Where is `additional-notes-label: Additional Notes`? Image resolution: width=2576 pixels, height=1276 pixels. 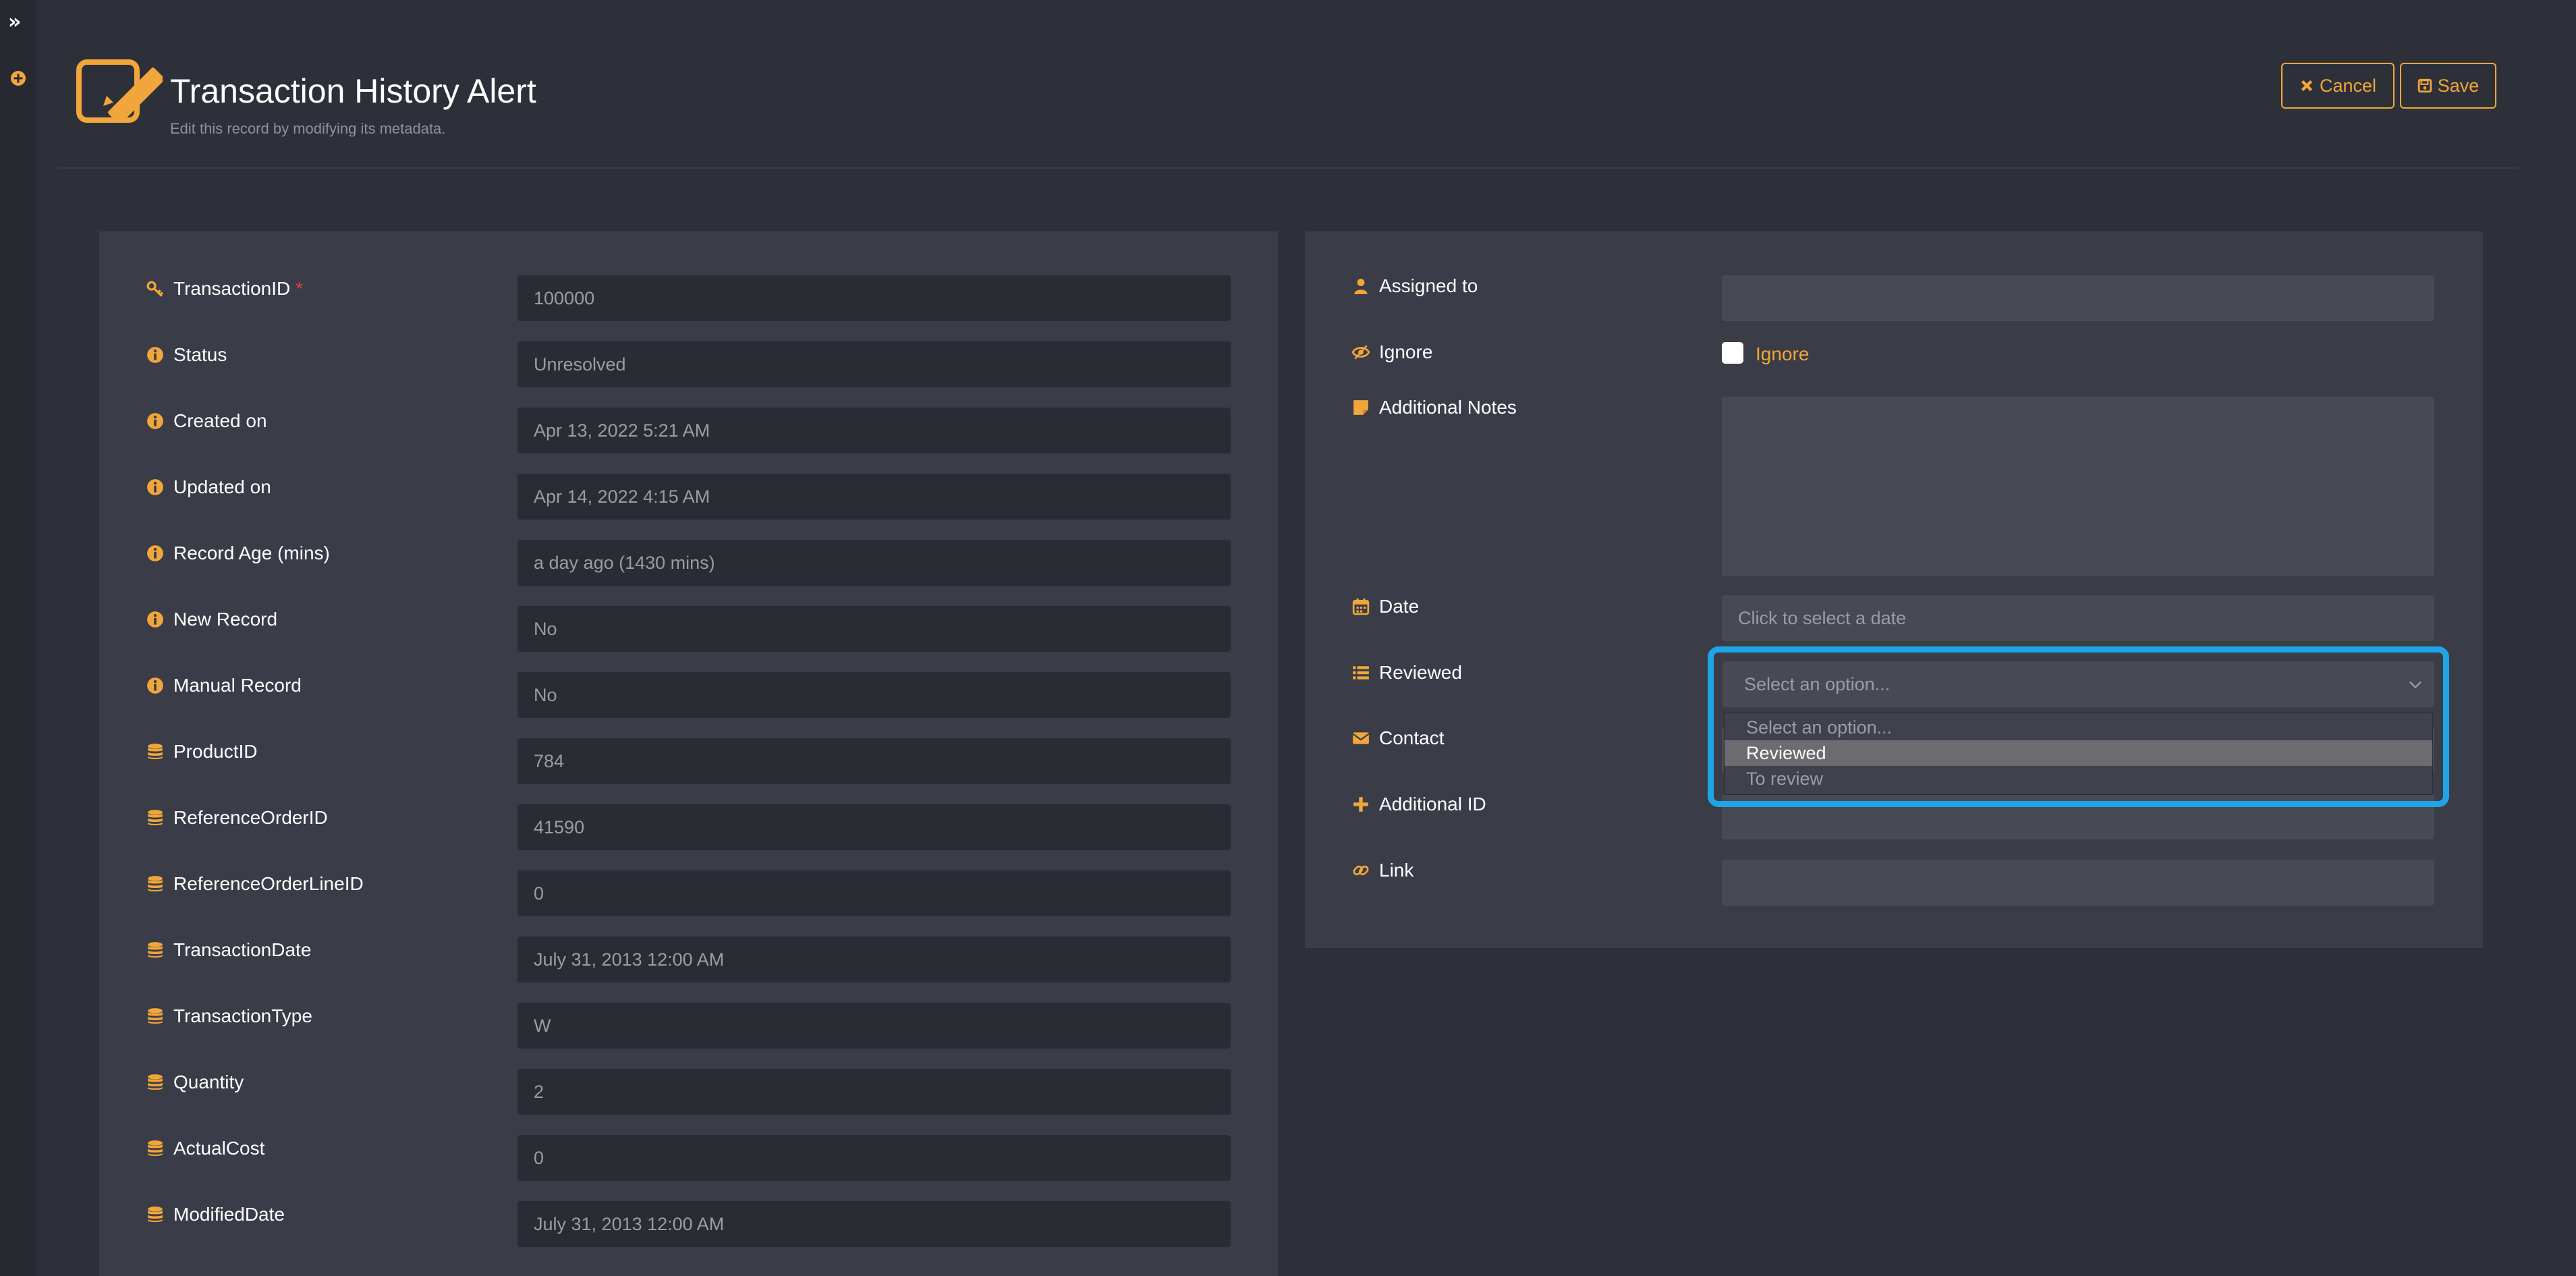
additional-notes-label: Additional Notes is located at coordinates (1434, 407).